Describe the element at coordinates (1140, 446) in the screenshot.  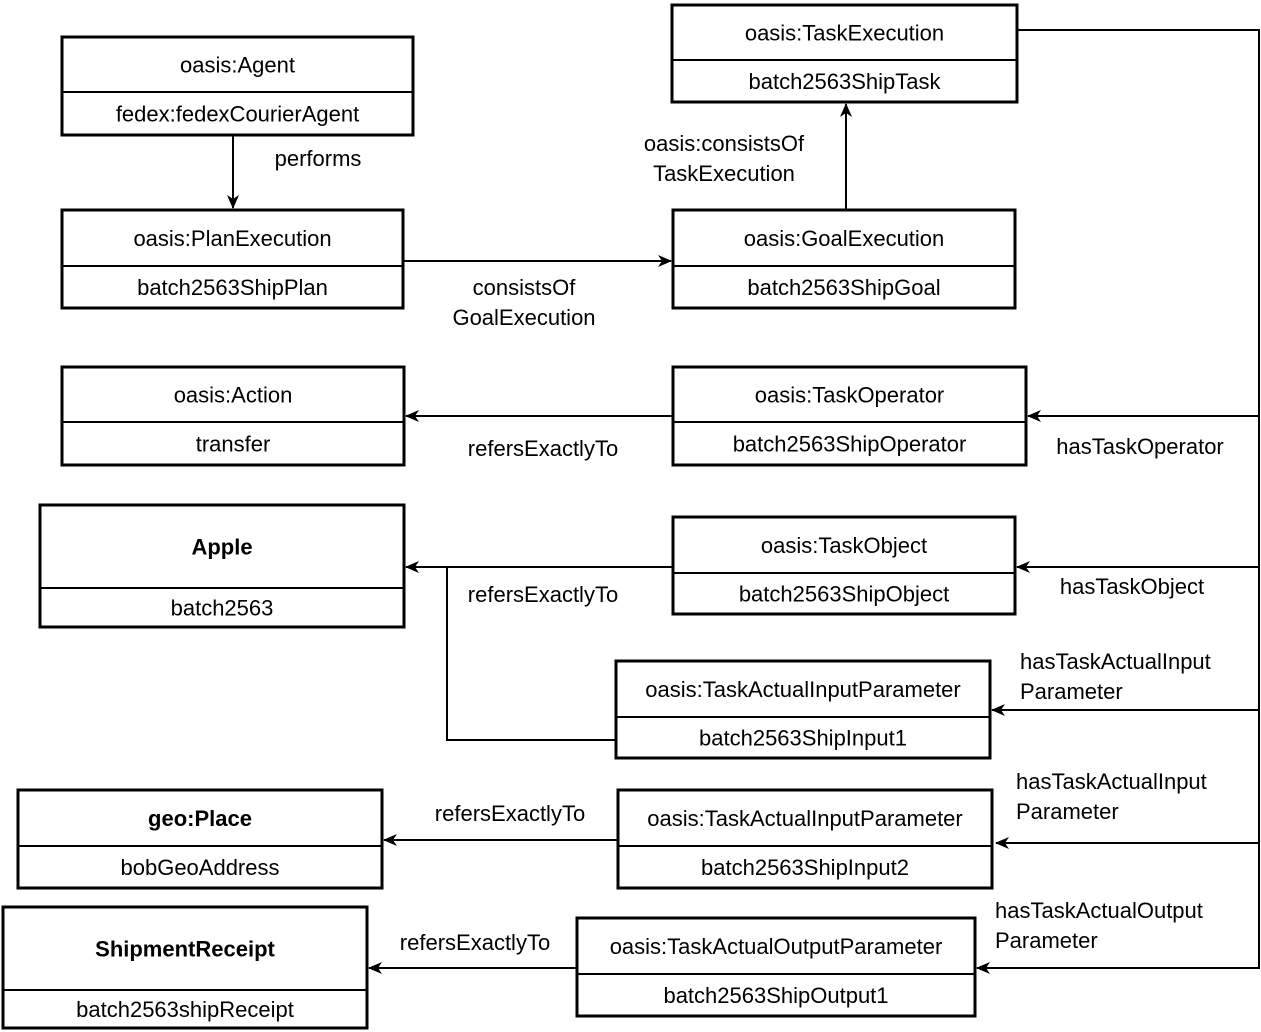
I see `edge-label-has-operator: hasTaskOperator` at that location.